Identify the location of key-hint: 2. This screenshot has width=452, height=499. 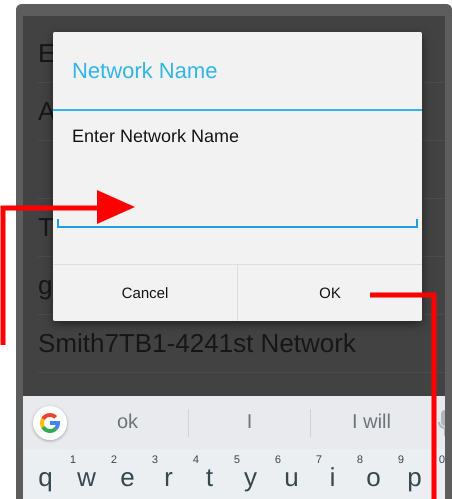
(113, 460).